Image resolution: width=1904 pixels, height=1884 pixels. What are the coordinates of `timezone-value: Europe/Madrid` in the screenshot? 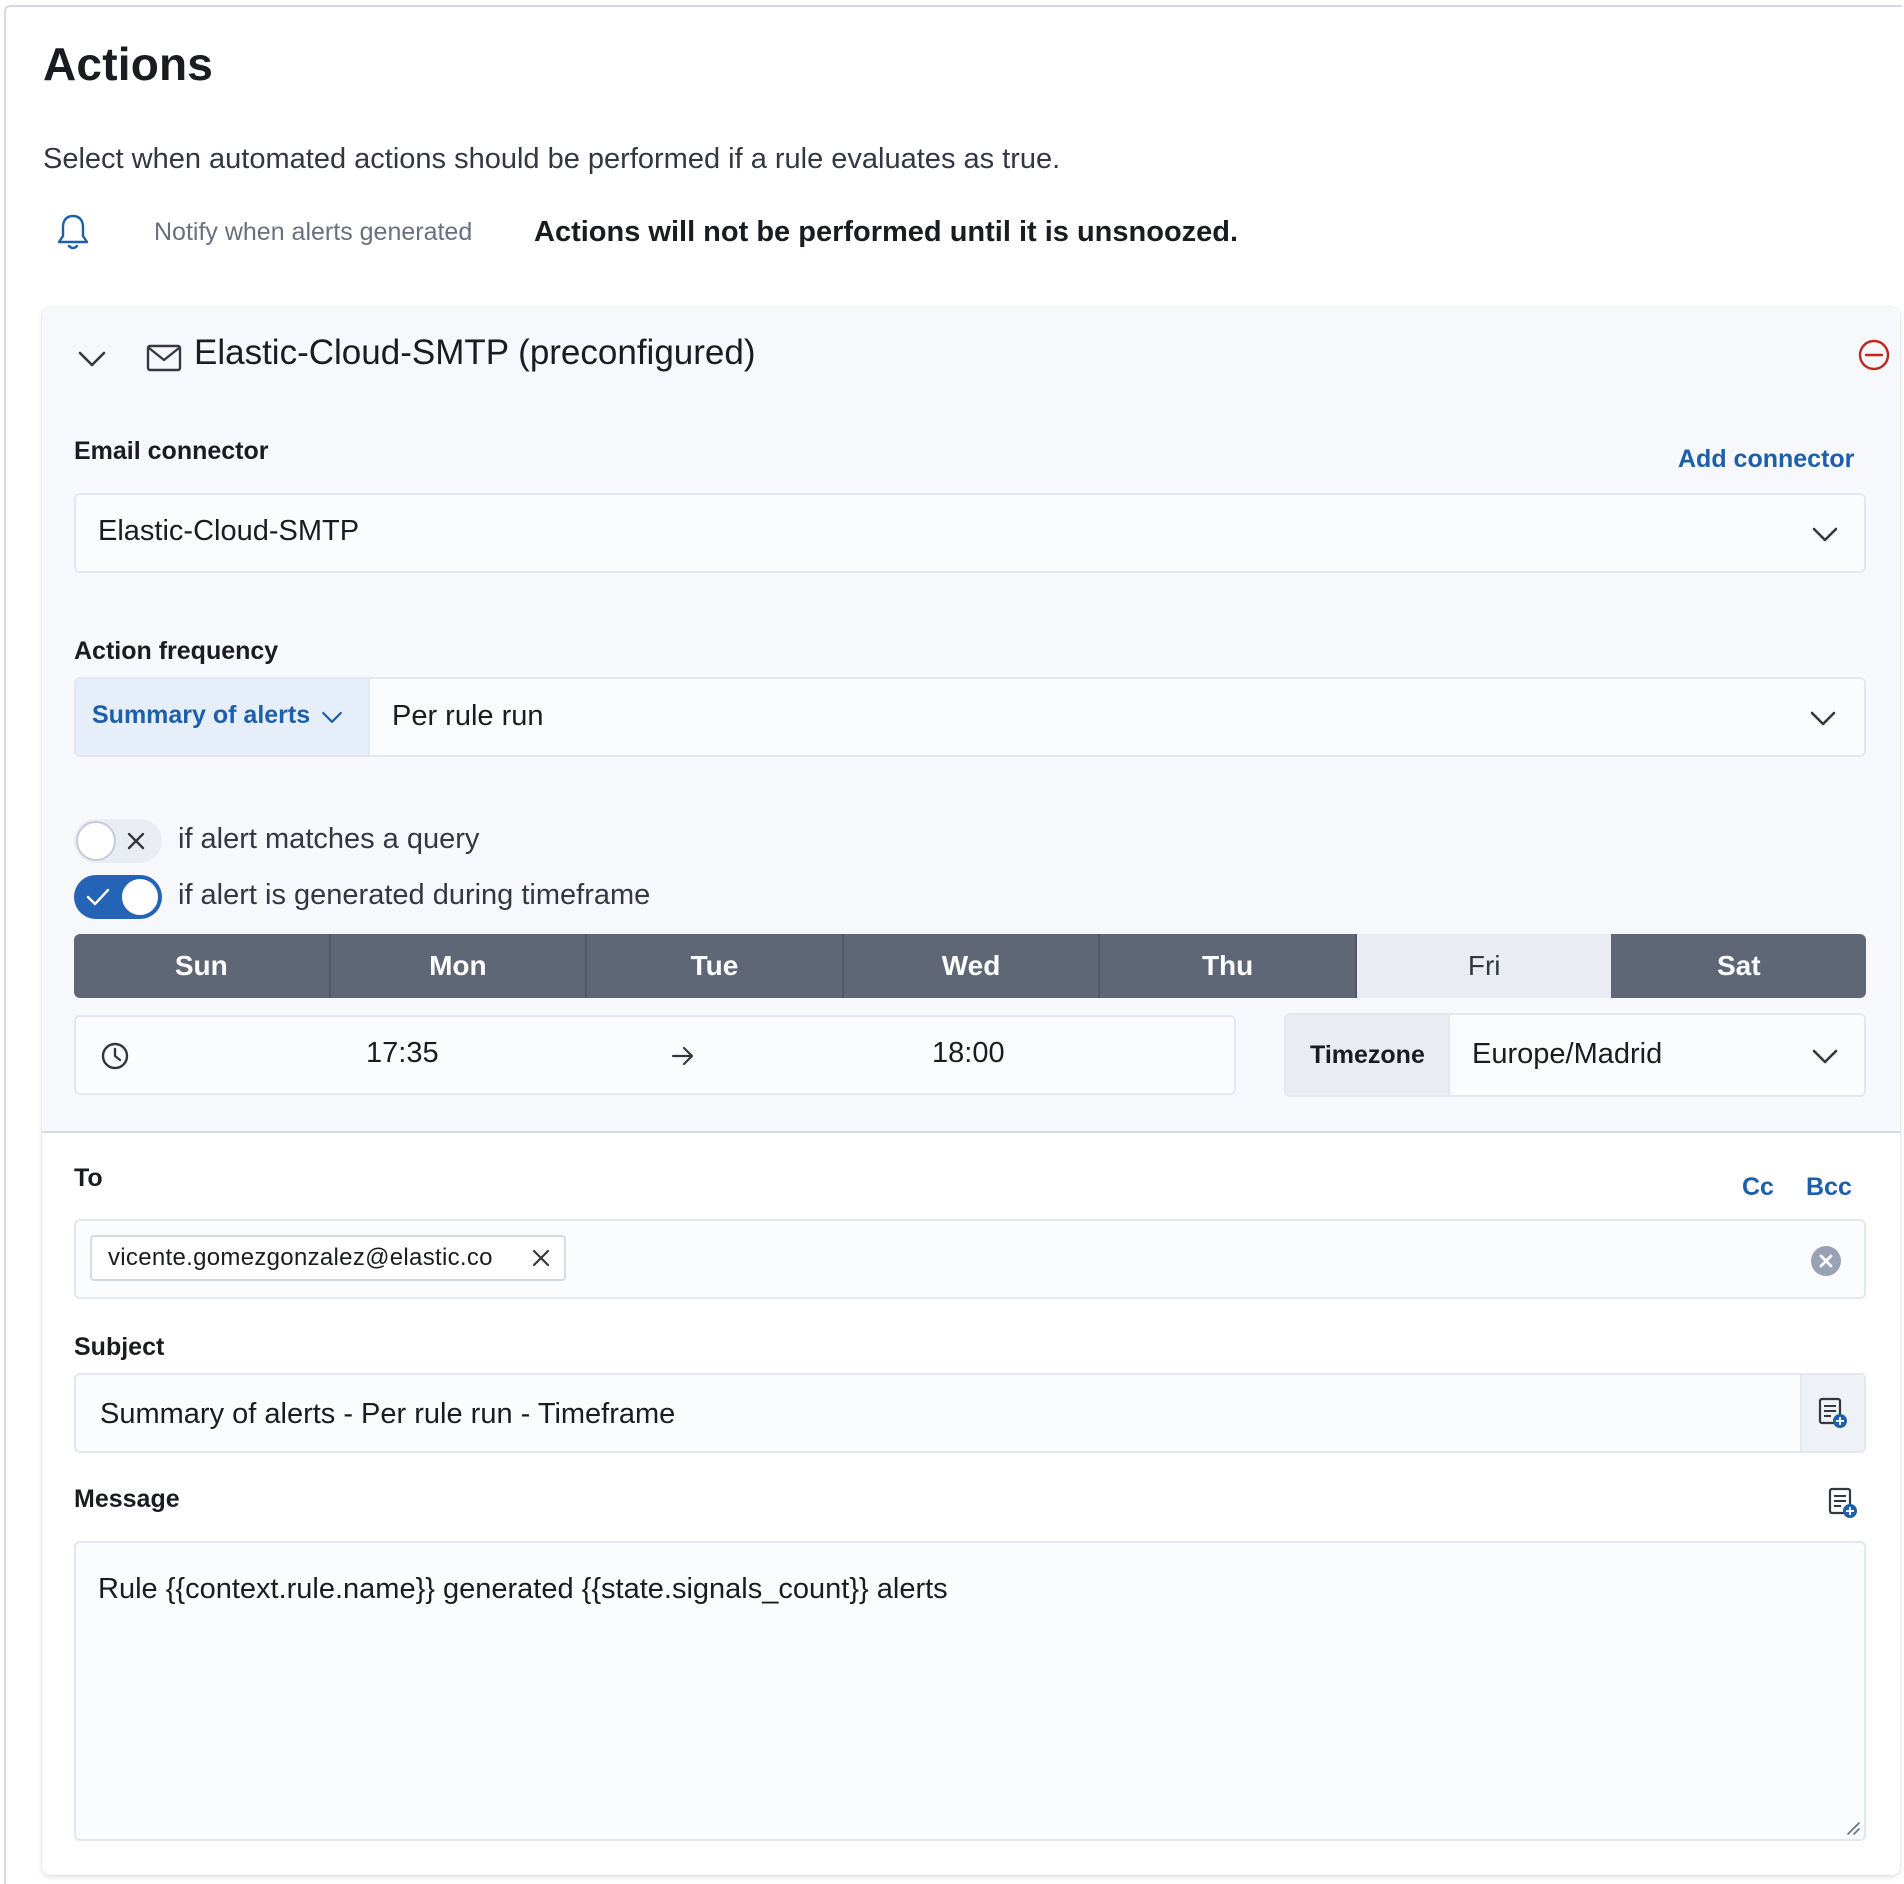 It's located at (1567, 1054).